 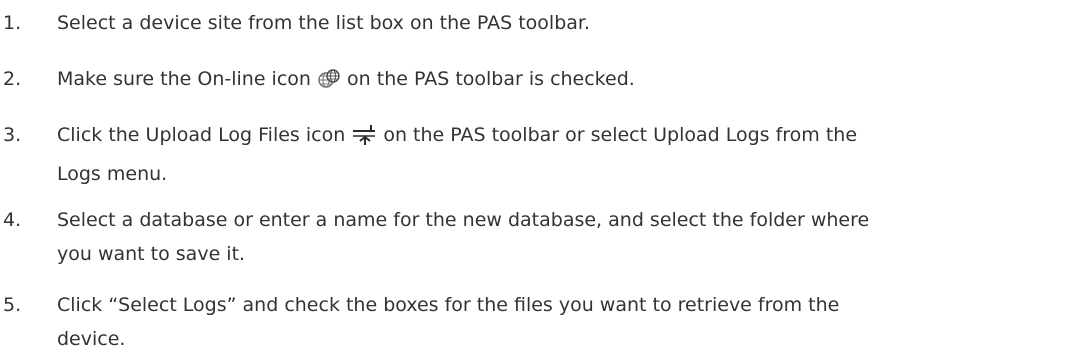 What do you see at coordinates (151, 254) in the screenshot?
I see `step-line: you want to save it.` at bounding box center [151, 254].